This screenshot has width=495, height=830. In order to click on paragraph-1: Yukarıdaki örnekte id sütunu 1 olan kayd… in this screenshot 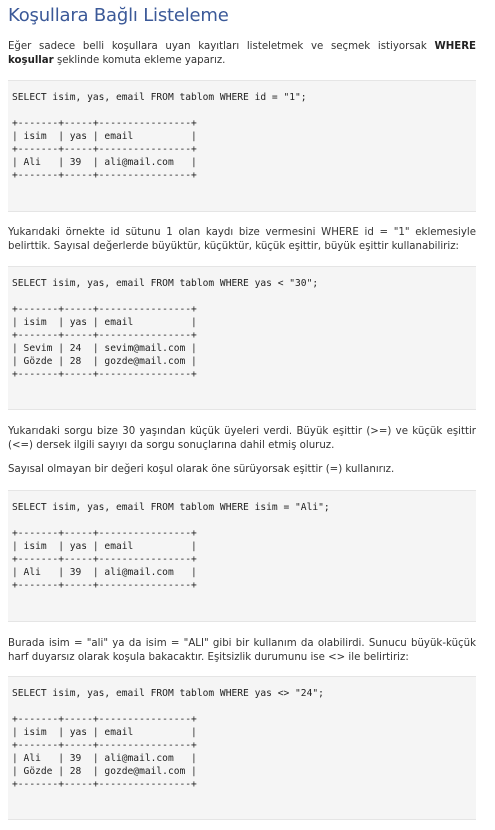, I will do `click(242, 239)`.